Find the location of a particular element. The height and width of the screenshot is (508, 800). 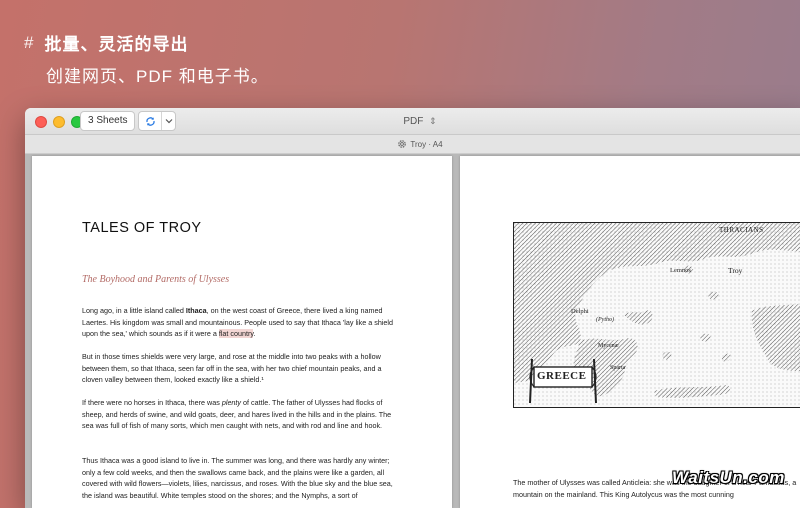

chevron-down-icon is located at coordinates (168, 121).